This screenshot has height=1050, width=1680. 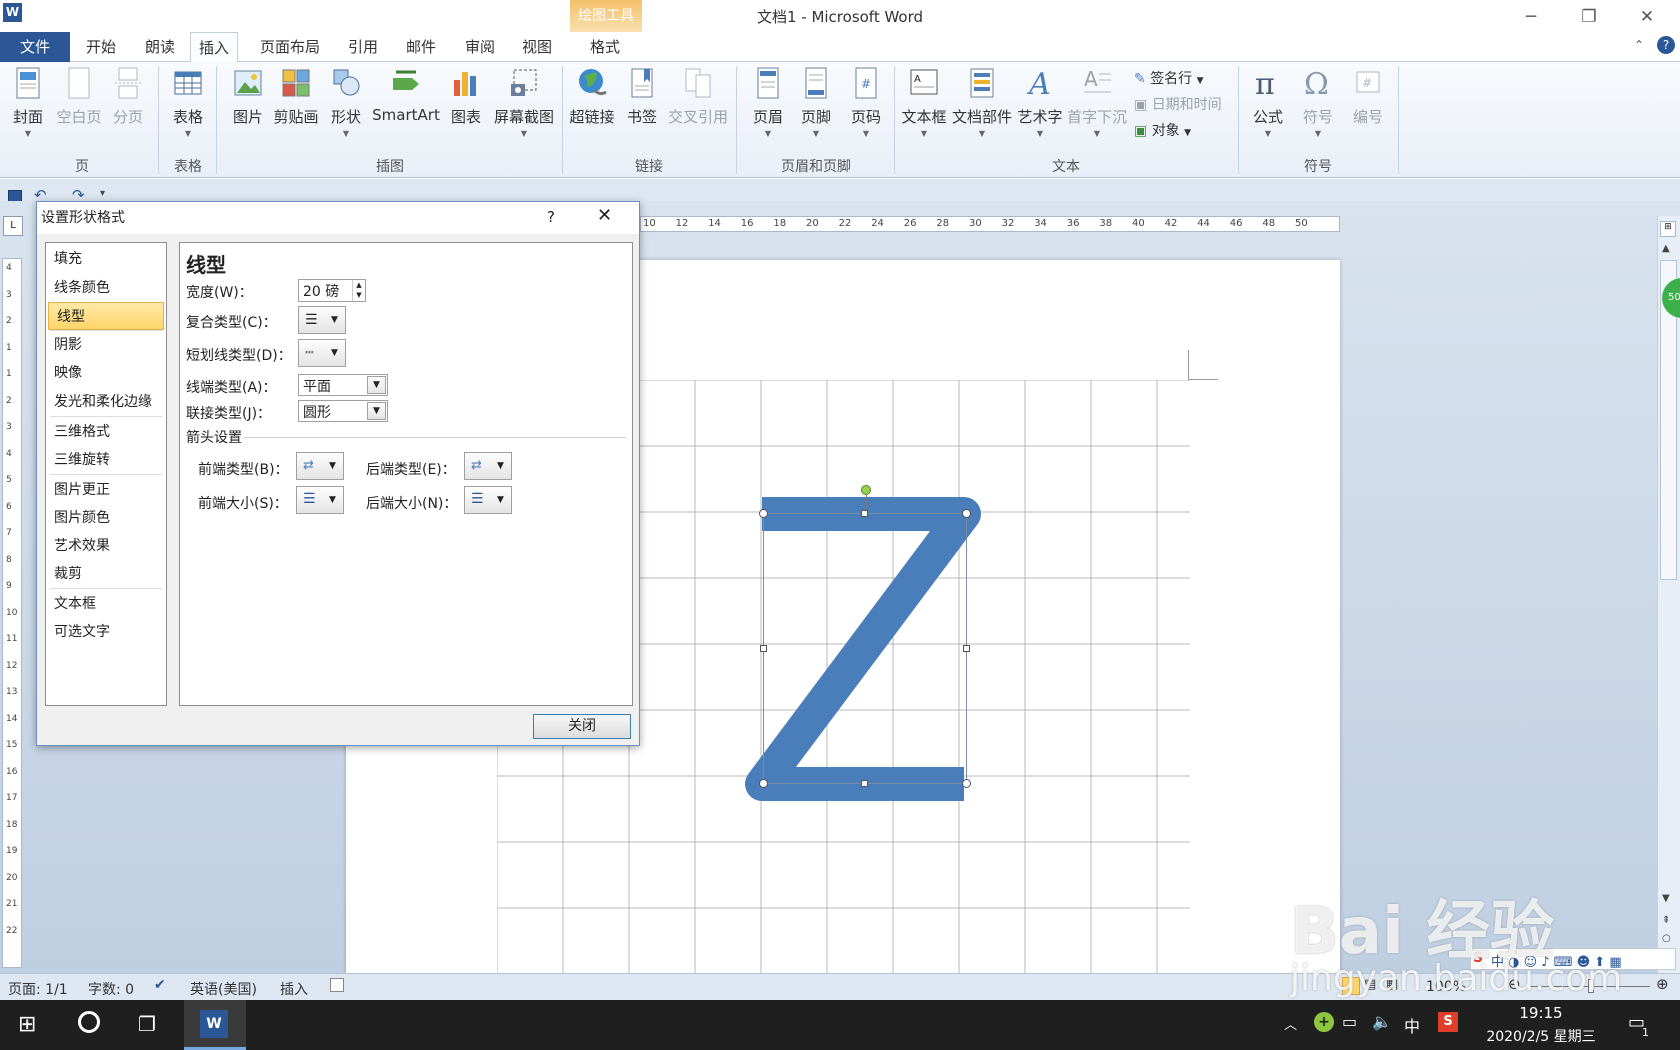 I want to click on dash-type-dropdown: ┅ ▼, so click(x=322, y=353).